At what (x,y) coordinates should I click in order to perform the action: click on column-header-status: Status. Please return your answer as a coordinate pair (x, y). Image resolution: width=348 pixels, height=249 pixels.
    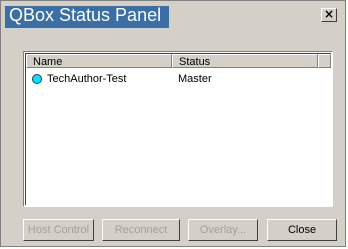
    Looking at the image, I should click on (245, 61).